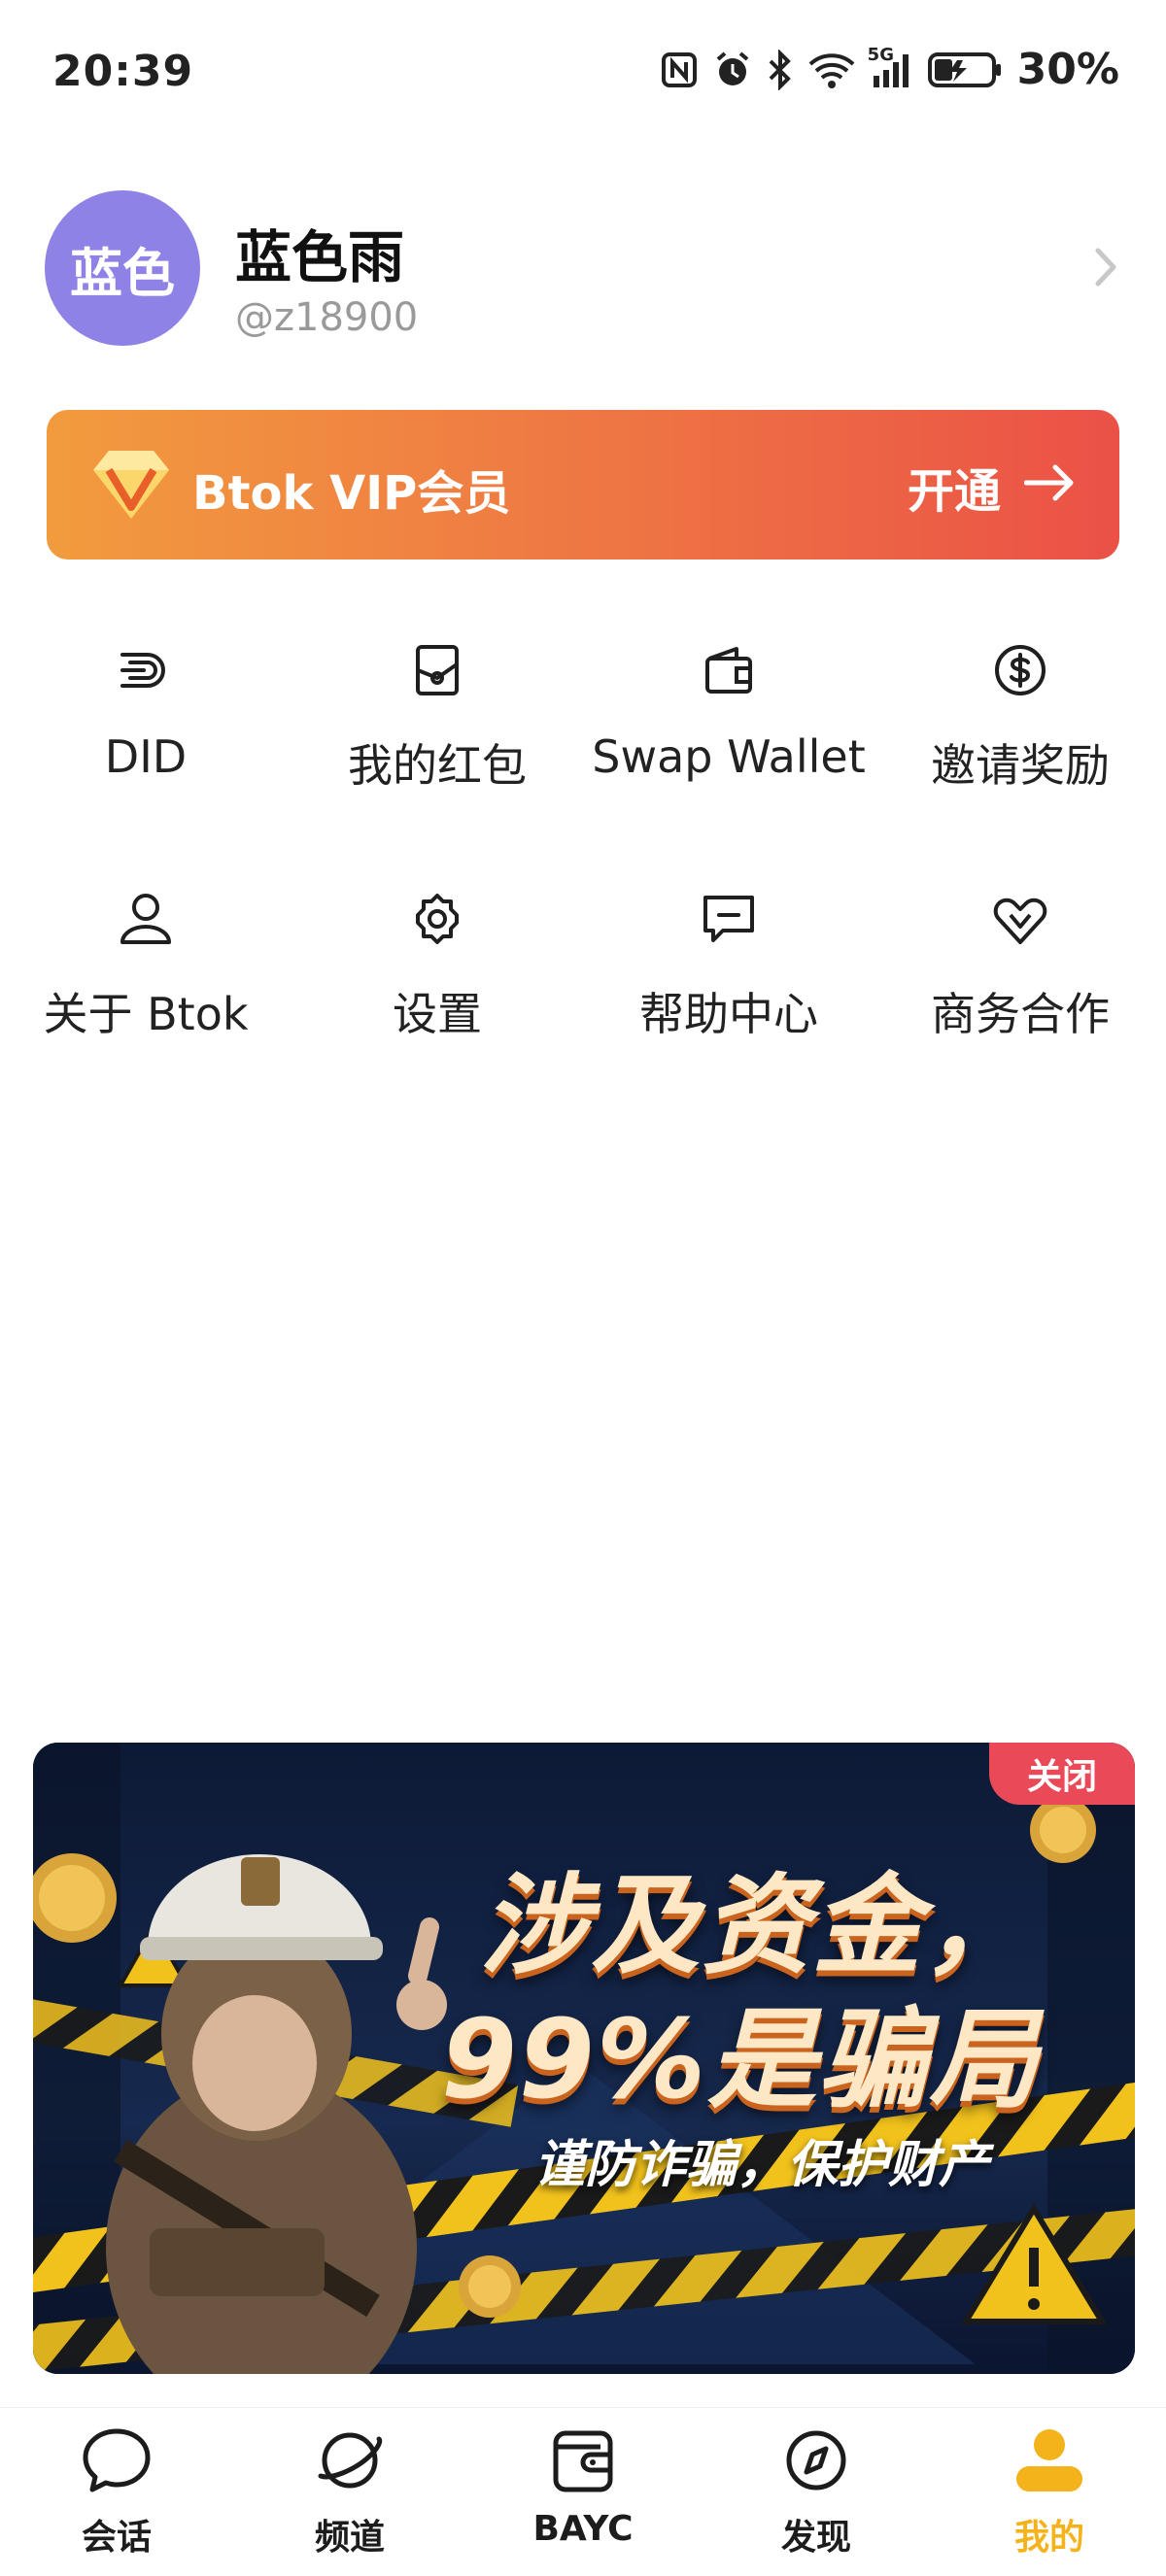  What do you see at coordinates (320, 257) in the screenshot?
I see `profile-name: 蓝色雨` at bounding box center [320, 257].